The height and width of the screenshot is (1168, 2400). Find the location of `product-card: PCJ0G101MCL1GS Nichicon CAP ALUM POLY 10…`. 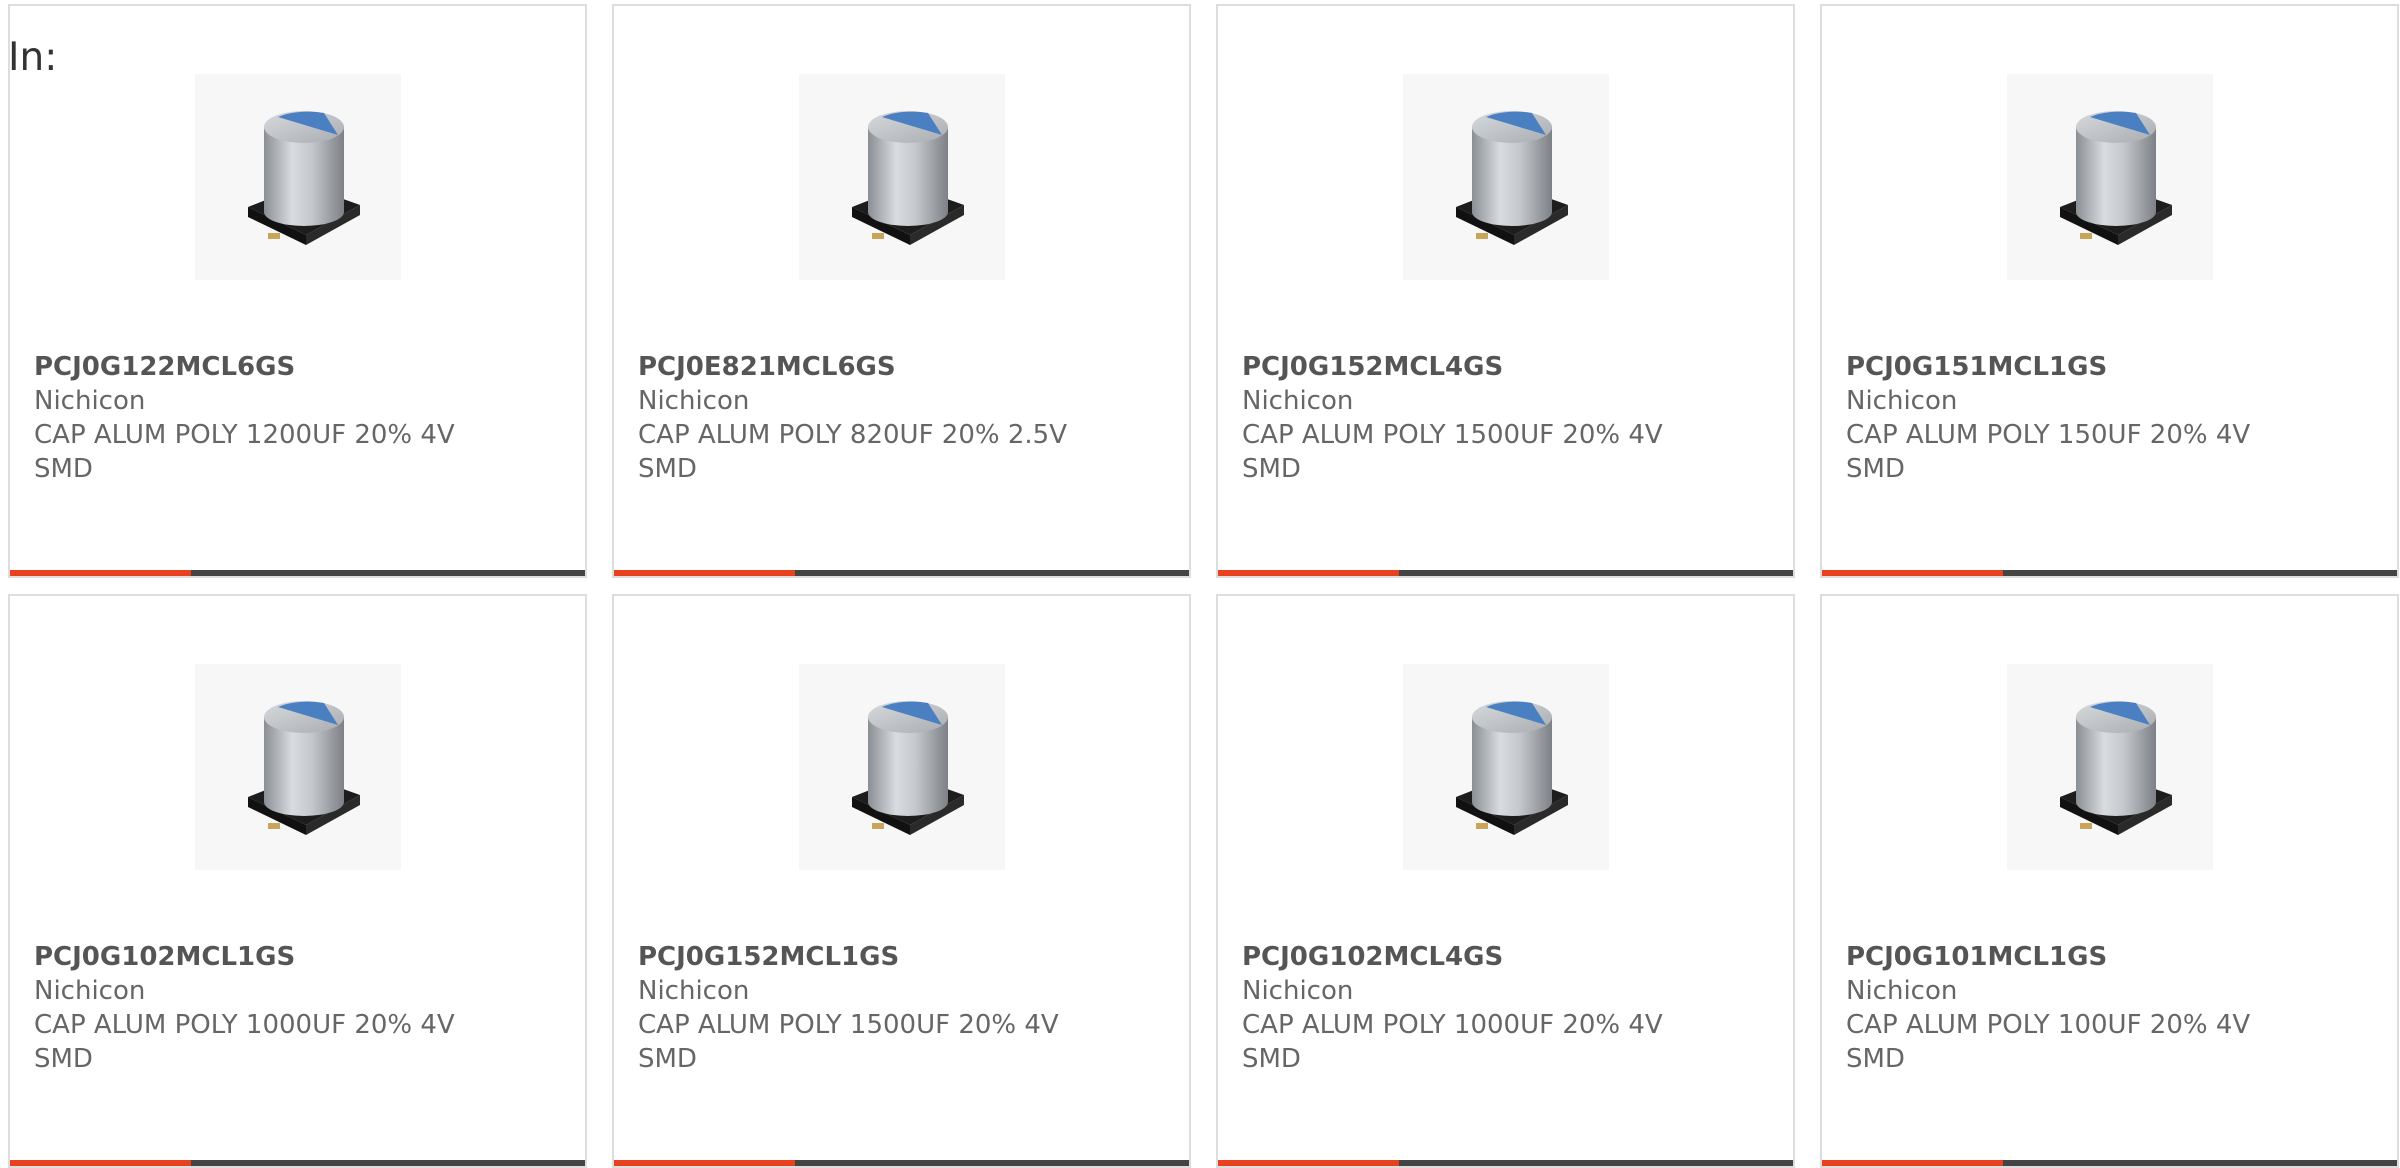

product-card: PCJ0G101MCL1GS Nichicon CAP ALUM POLY 10… is located at coordinates (2109, 881).